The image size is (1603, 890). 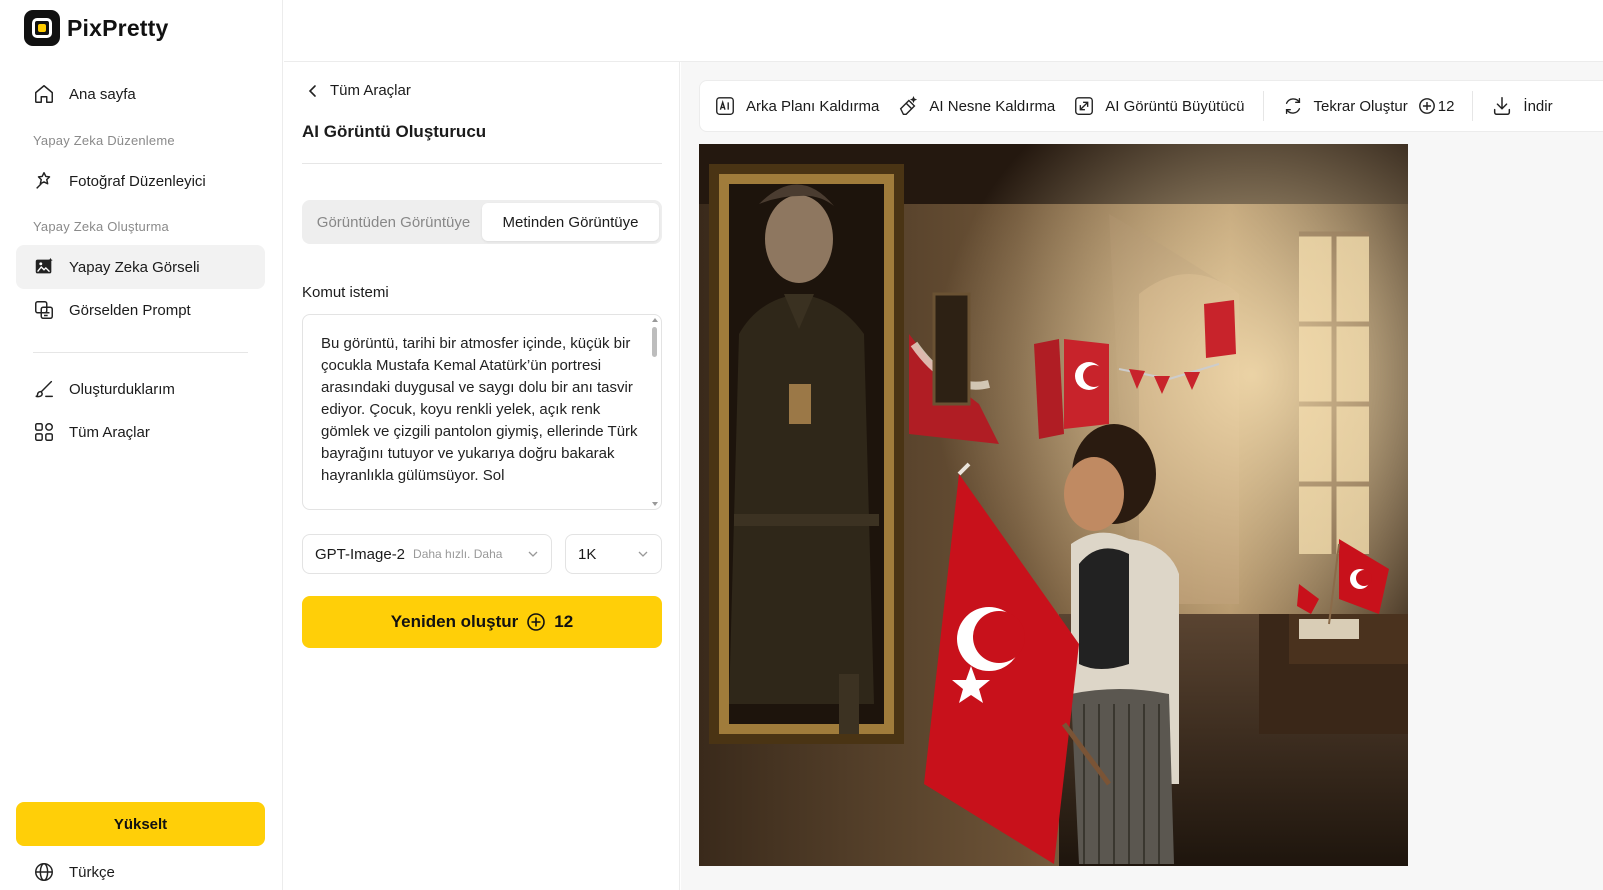 What do you see at coordinates (102, 94) in the screenshot?
I see `sidebar-item-label: Ana sayfa` at bounding box center [102, 94].